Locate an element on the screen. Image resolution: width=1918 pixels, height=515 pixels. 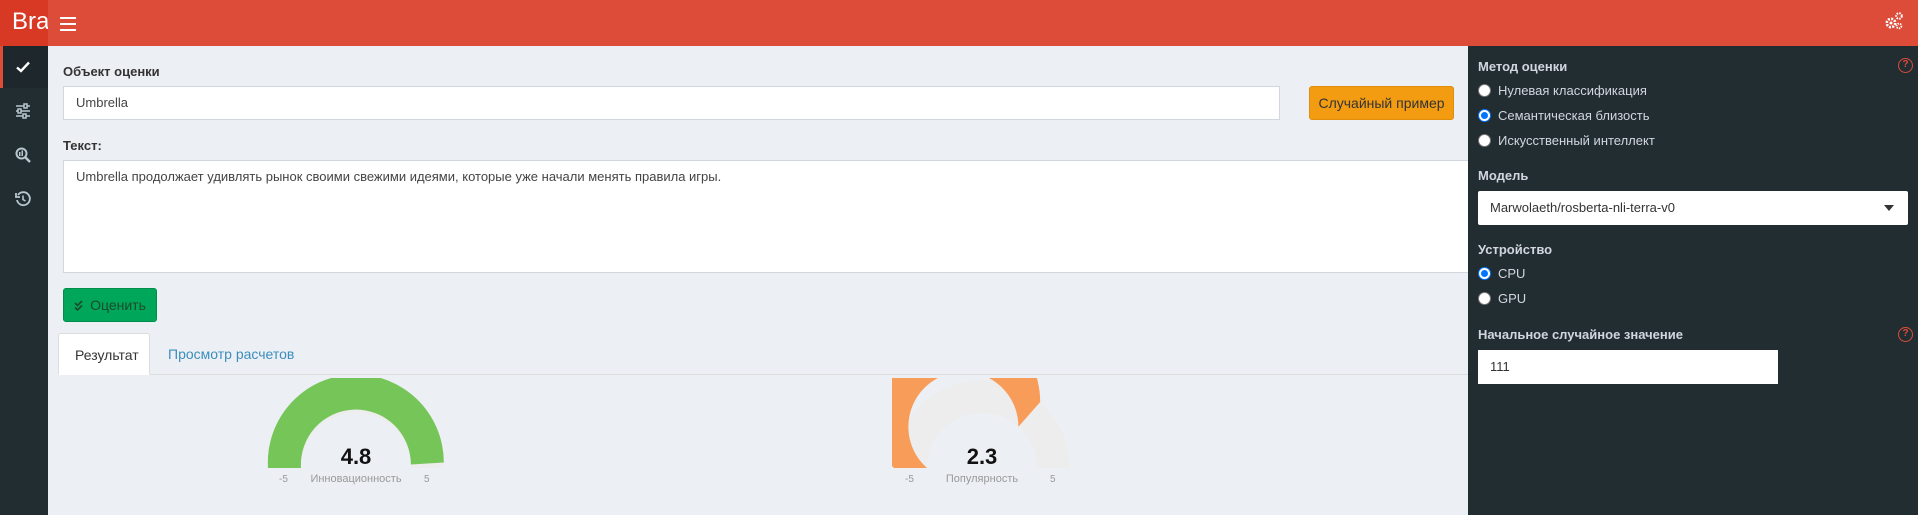
popularity-value: 2.3 is located at coordinates (982, 456).